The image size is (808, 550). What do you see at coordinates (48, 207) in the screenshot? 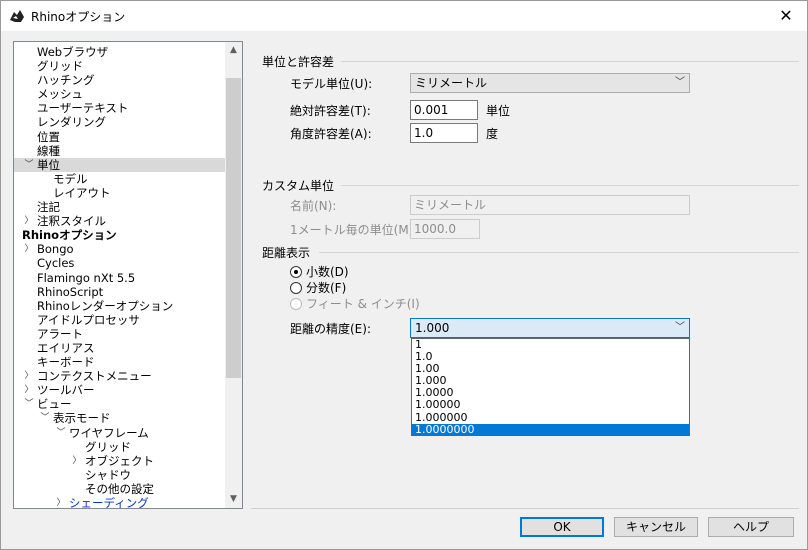
I see `tree-item-label: 注記` at bounding box center [48, 207].